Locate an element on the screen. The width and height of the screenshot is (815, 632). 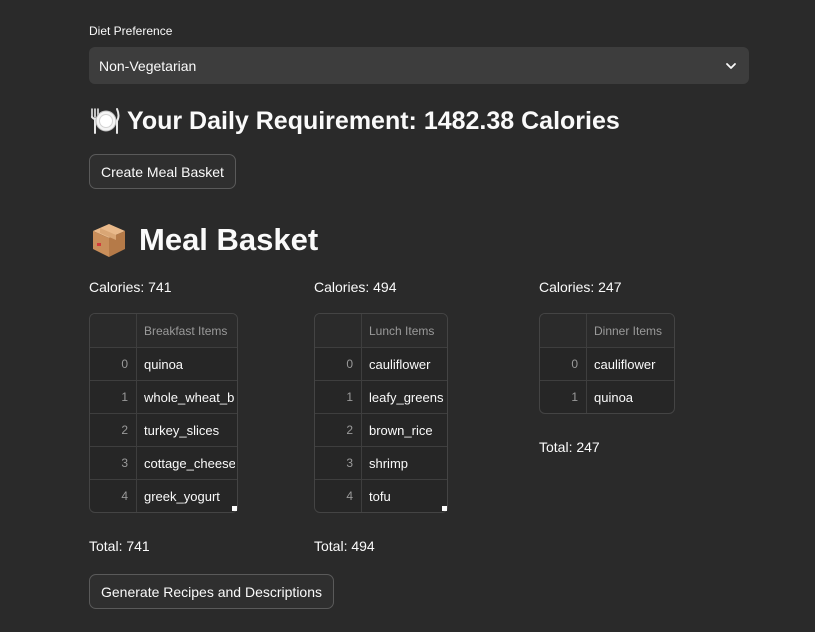
table-row: 4 greek_yogurt is located at coordinates (163, 495).